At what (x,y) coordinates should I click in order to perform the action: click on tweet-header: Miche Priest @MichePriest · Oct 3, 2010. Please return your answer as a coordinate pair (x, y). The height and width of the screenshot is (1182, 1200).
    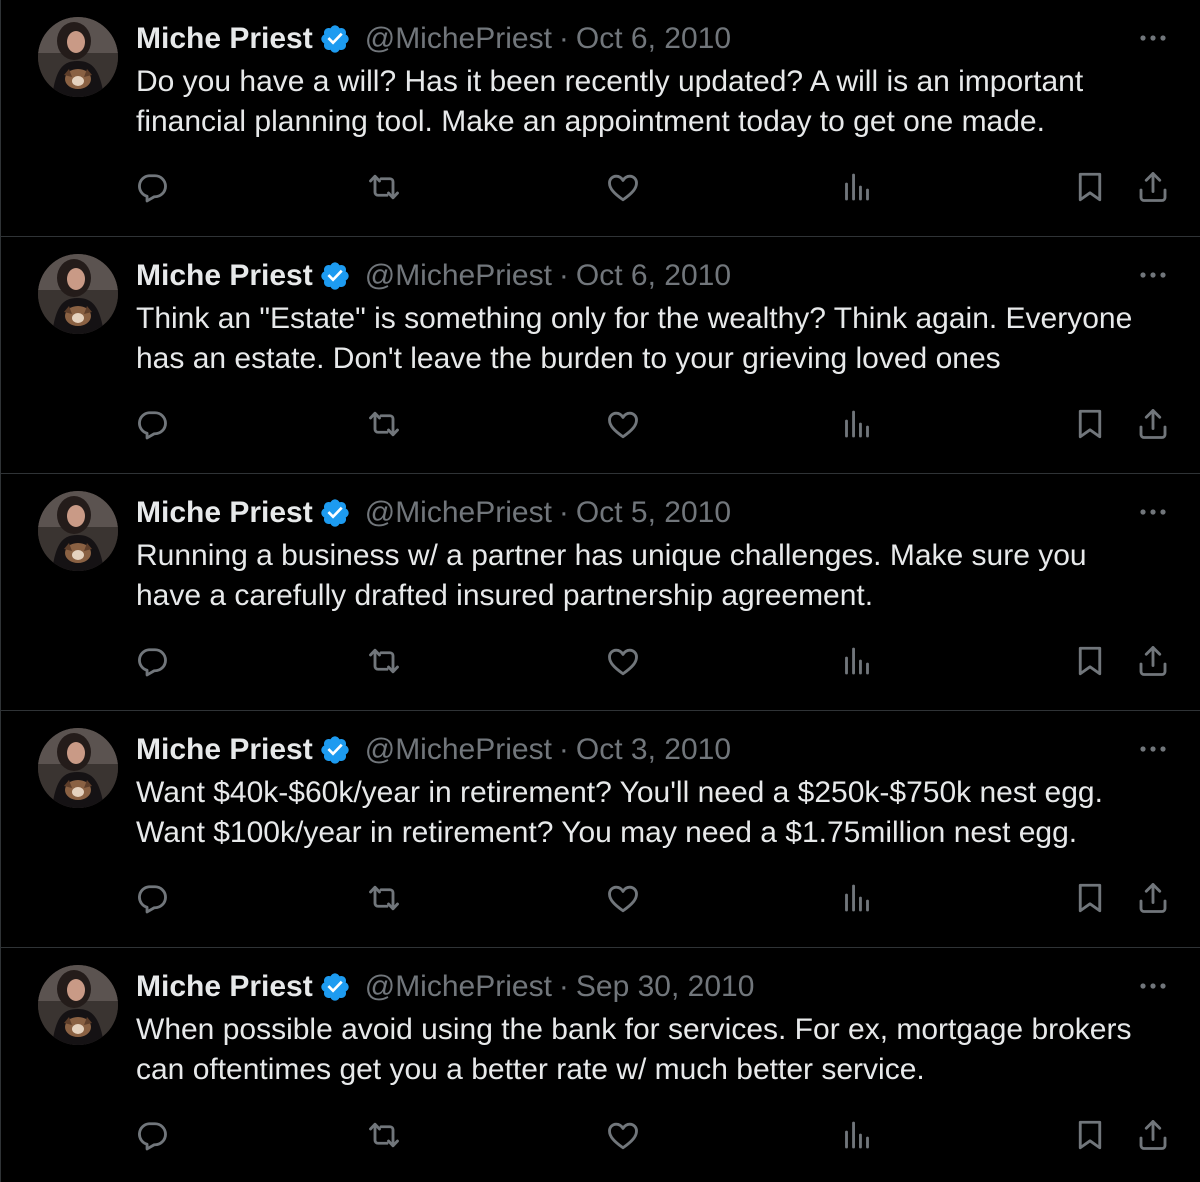
    Looking at the image, I should click on (433, 750).